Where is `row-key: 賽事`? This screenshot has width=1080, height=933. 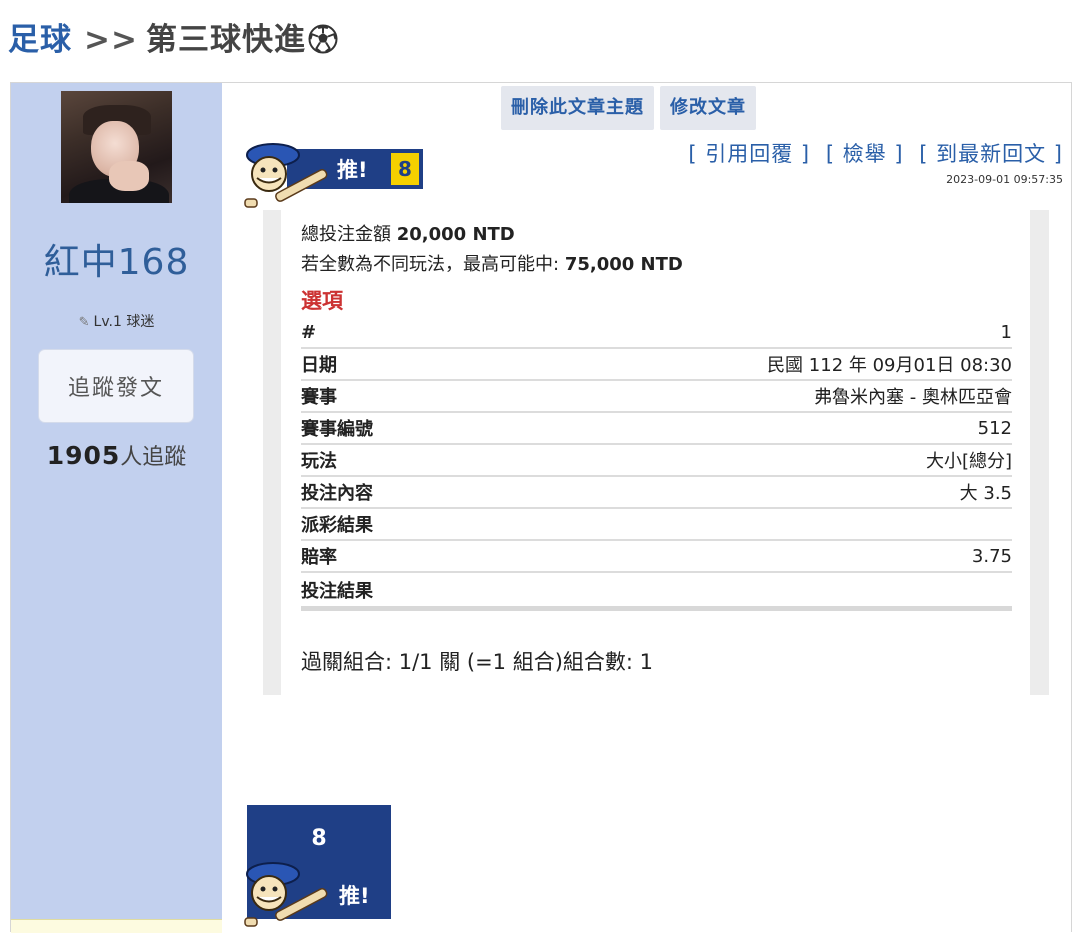 row-key: 賽事 is located at coordinates (382, 396).